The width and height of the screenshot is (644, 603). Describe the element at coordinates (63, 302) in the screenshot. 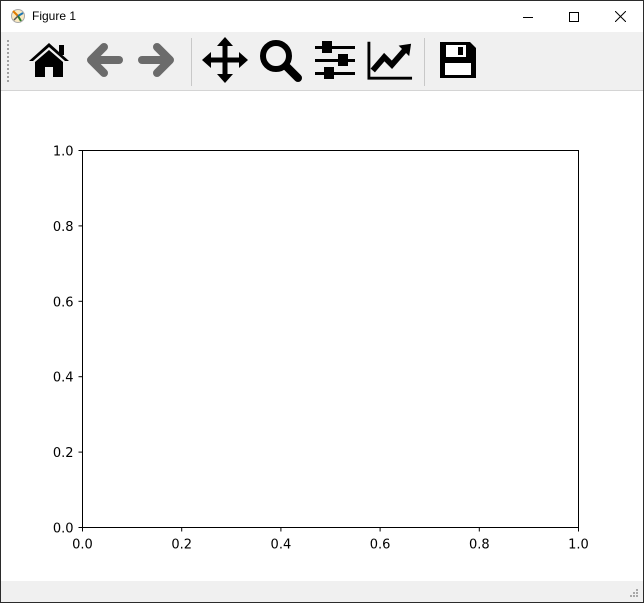

I see `y-tick-label: 0.6` at that location.